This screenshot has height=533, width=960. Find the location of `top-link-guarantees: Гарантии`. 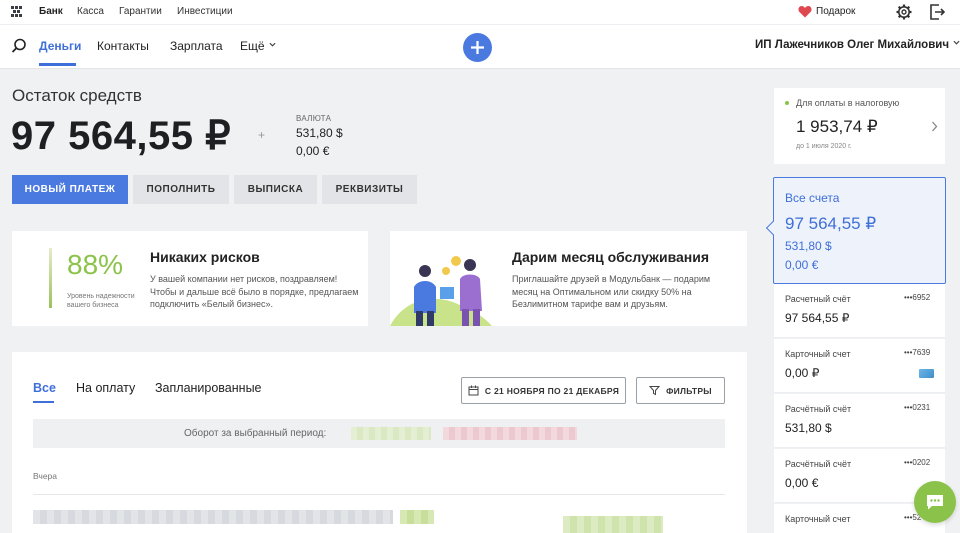

top-link-guarantees: Гарантии is located at coordinates (140, 11).